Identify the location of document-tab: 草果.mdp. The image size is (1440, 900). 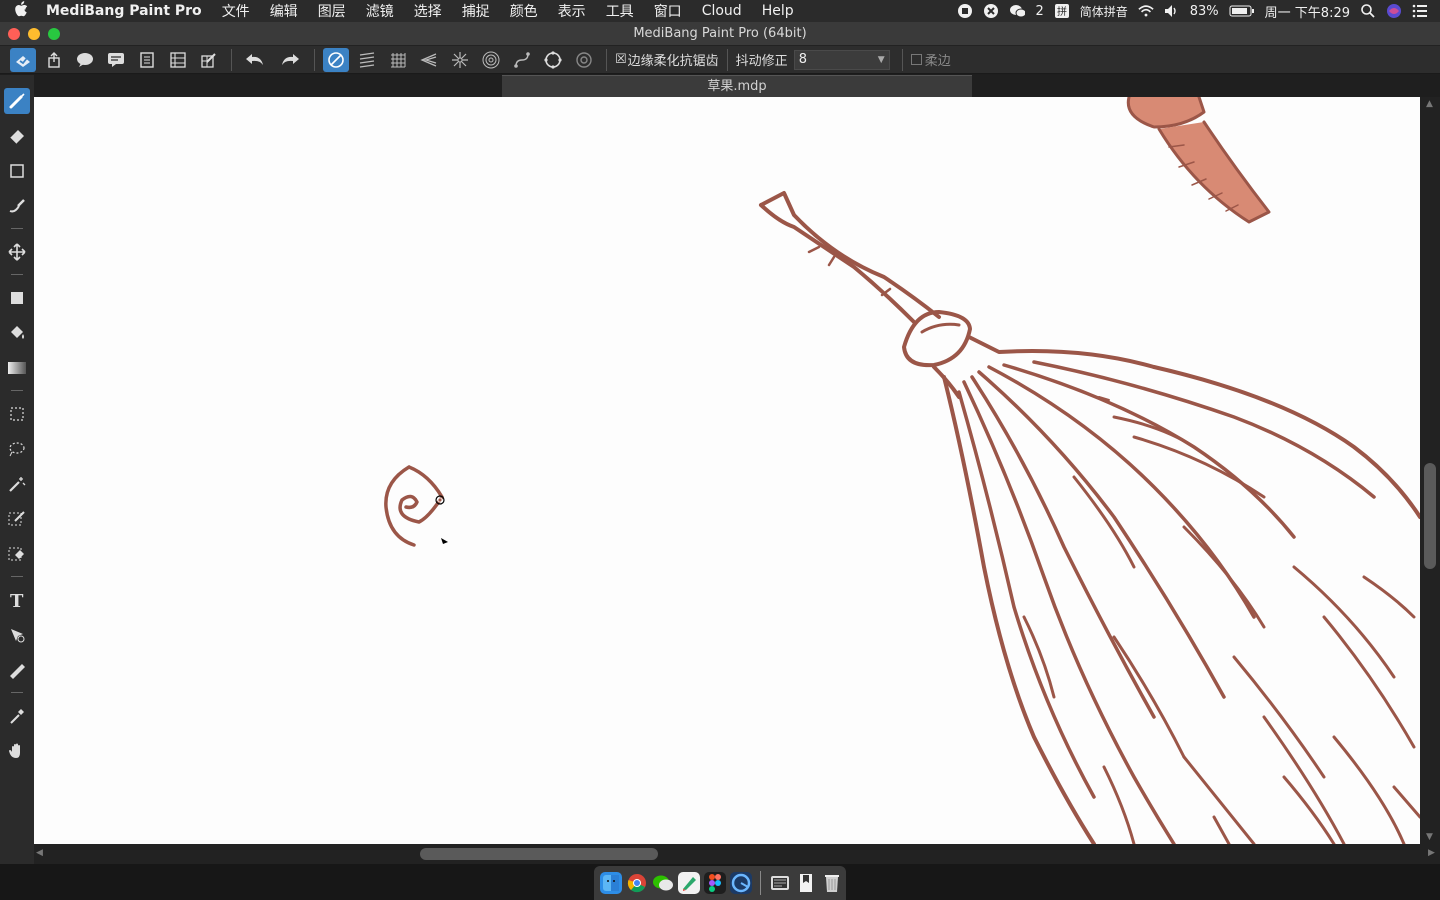
(737, 86).